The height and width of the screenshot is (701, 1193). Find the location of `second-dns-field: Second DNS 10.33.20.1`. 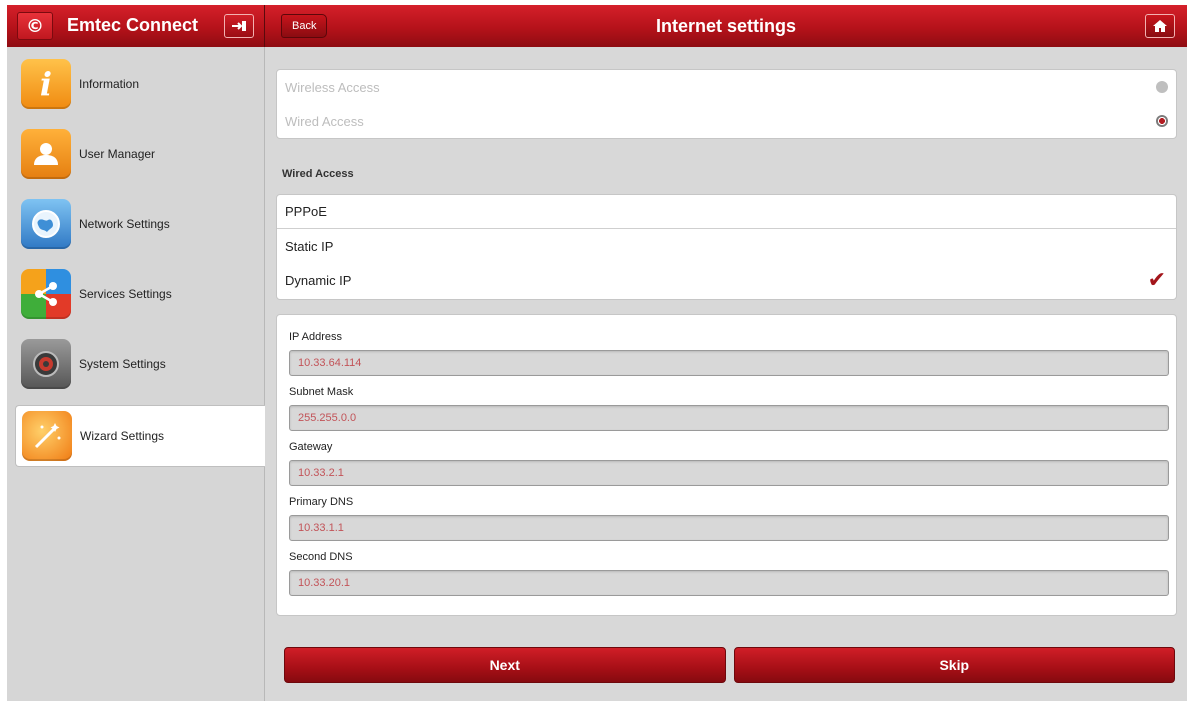

second-dns-field: Second DNS 10.33.20.1 is located at coordinates (729, 570).